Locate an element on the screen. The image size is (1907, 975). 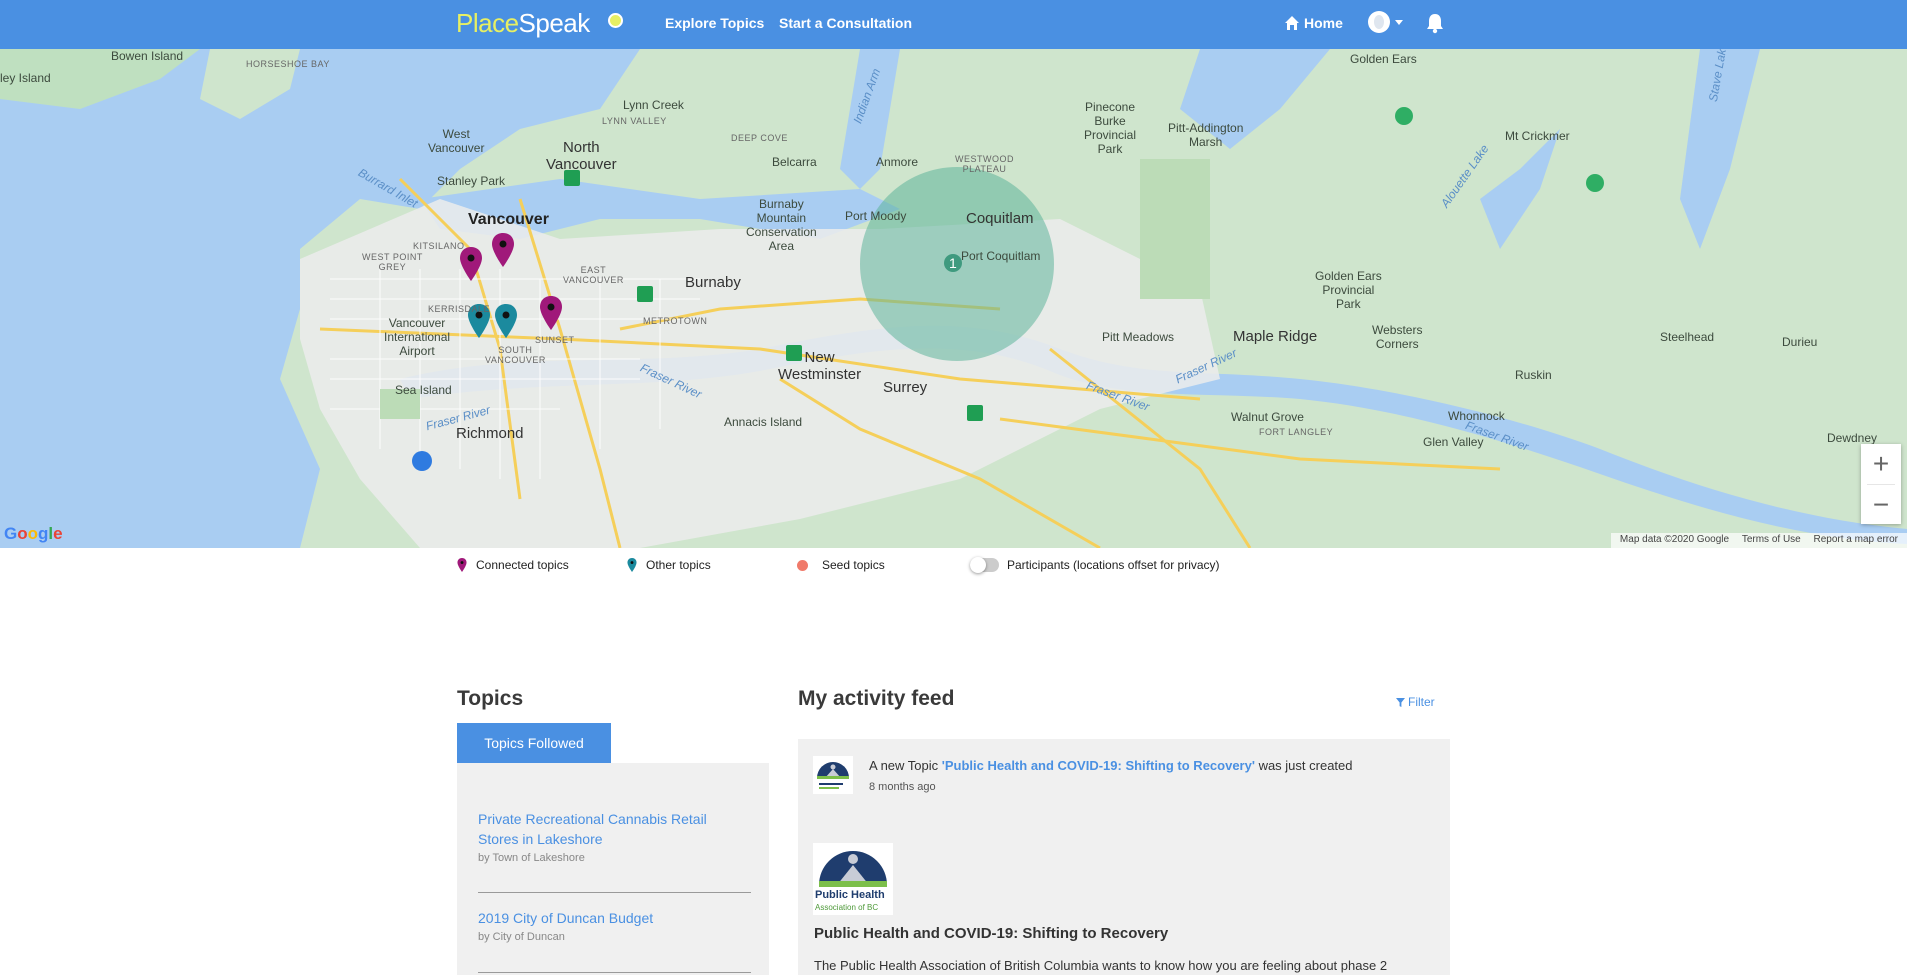
home-icon is located at coordinates (1292, 23).